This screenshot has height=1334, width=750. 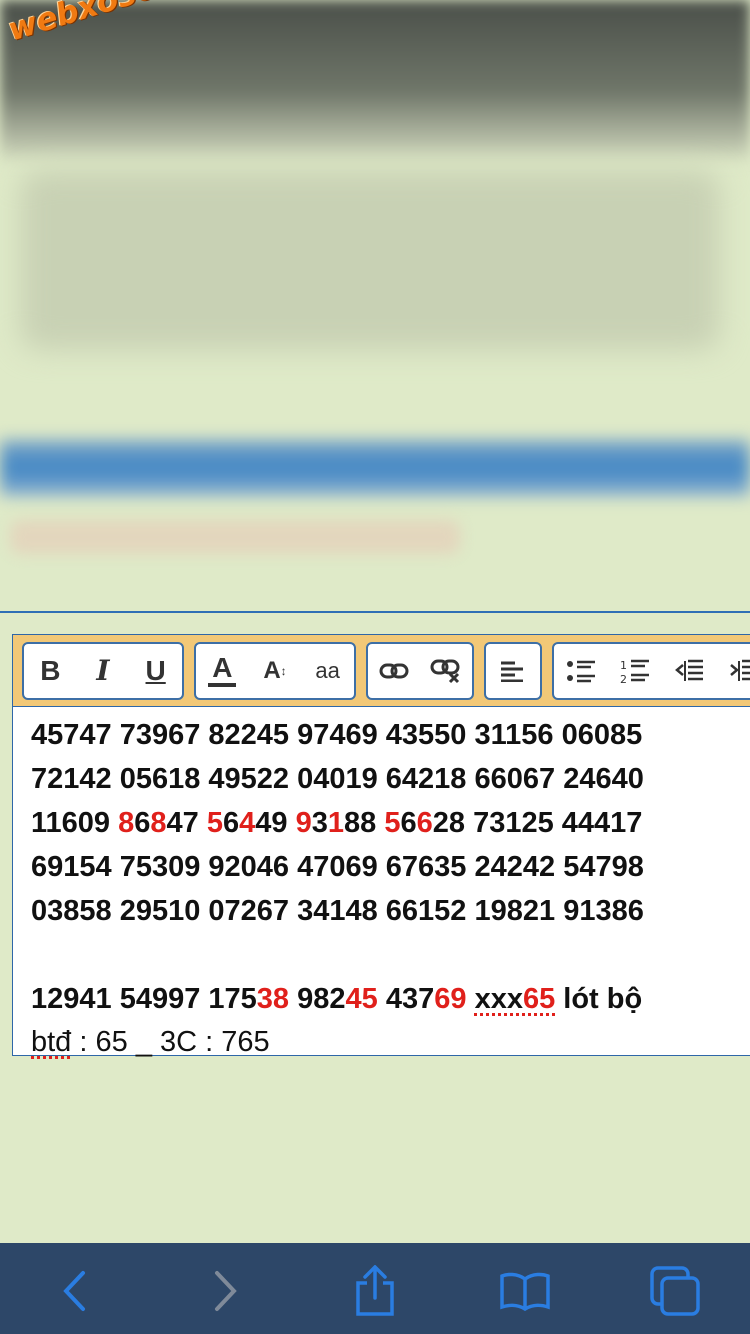 What do you see at coordinates (740, 670) in the screenshot?
I see `indent-icon` at bounding box center [740, 670].